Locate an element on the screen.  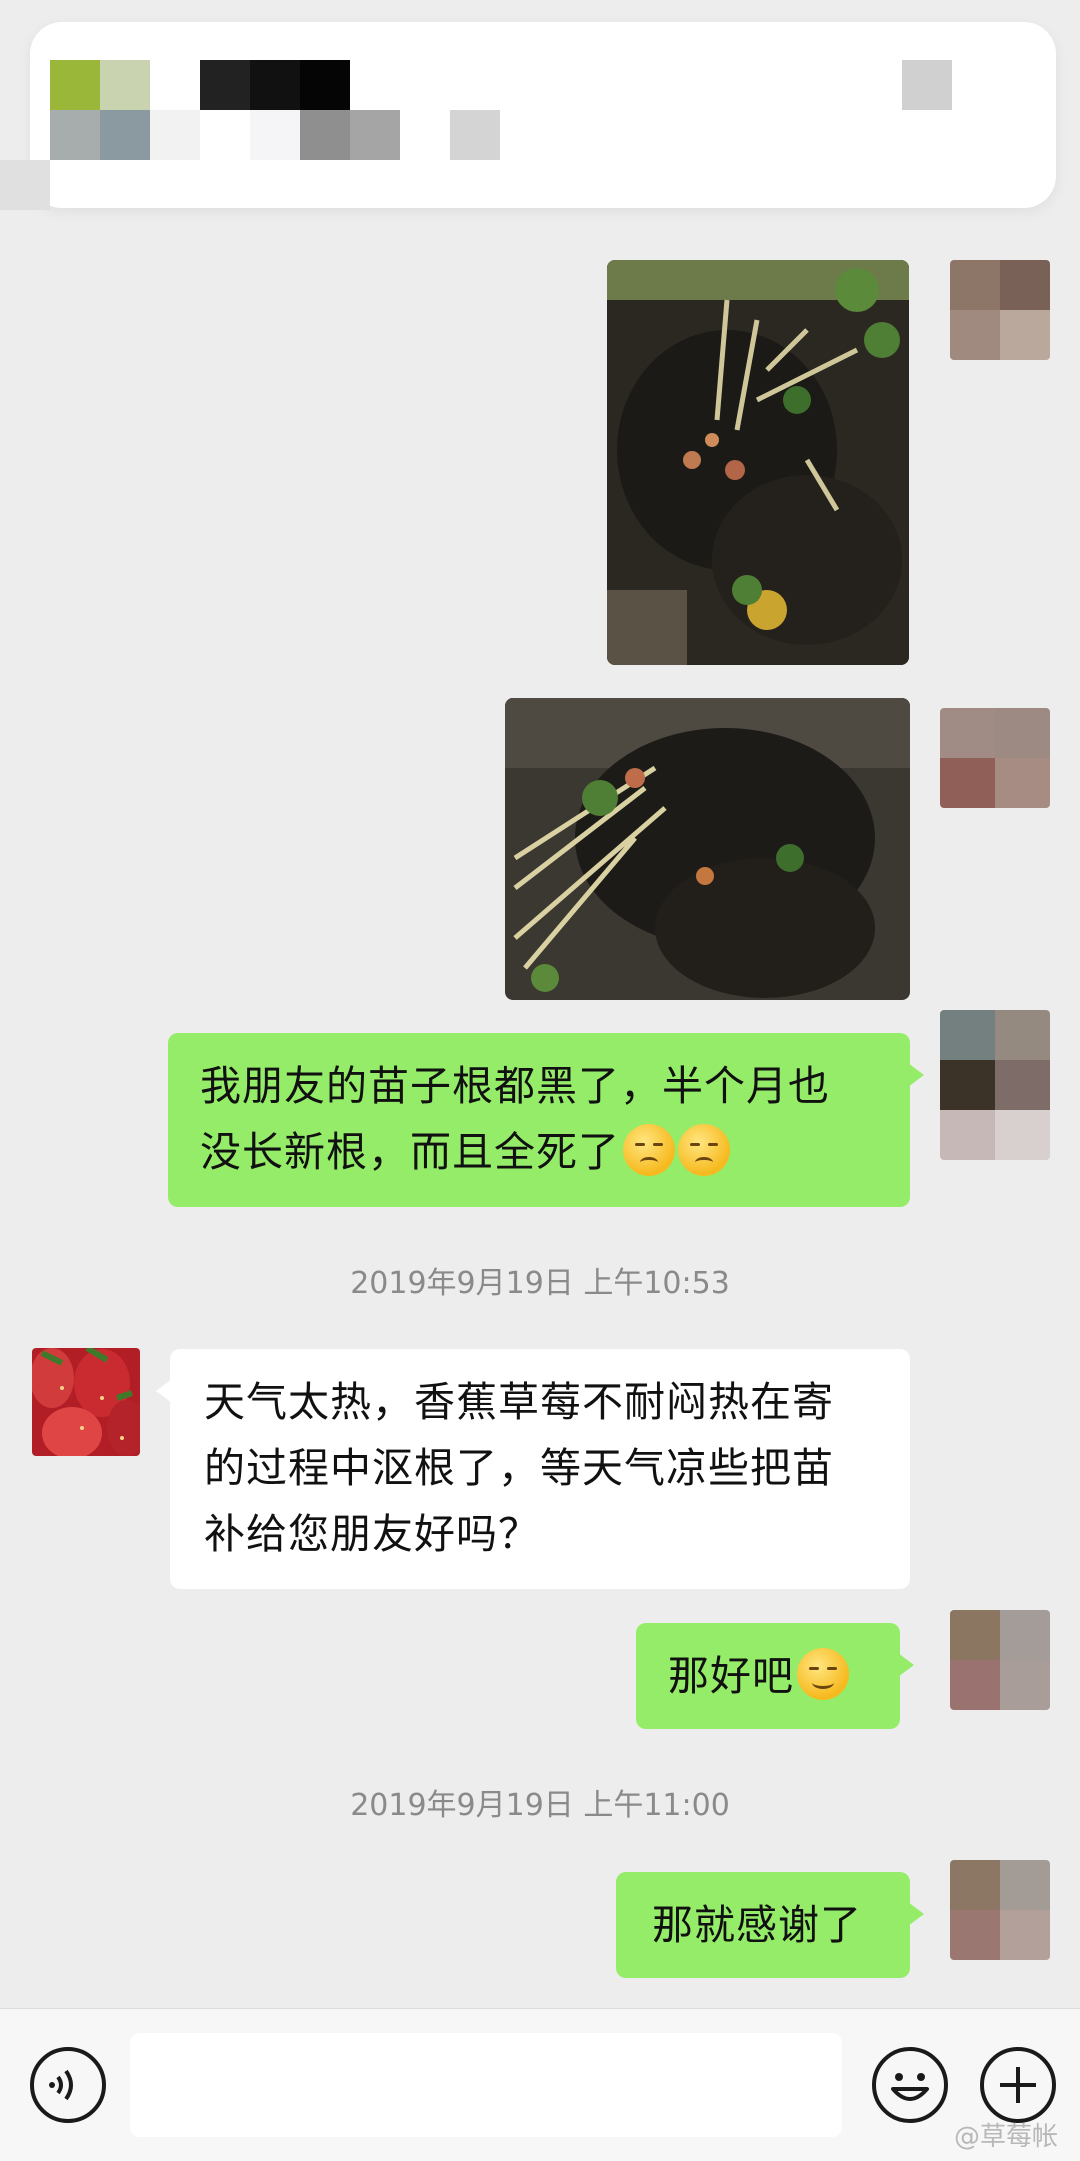
chat-header-blurred is located at coordinates (543, 115).